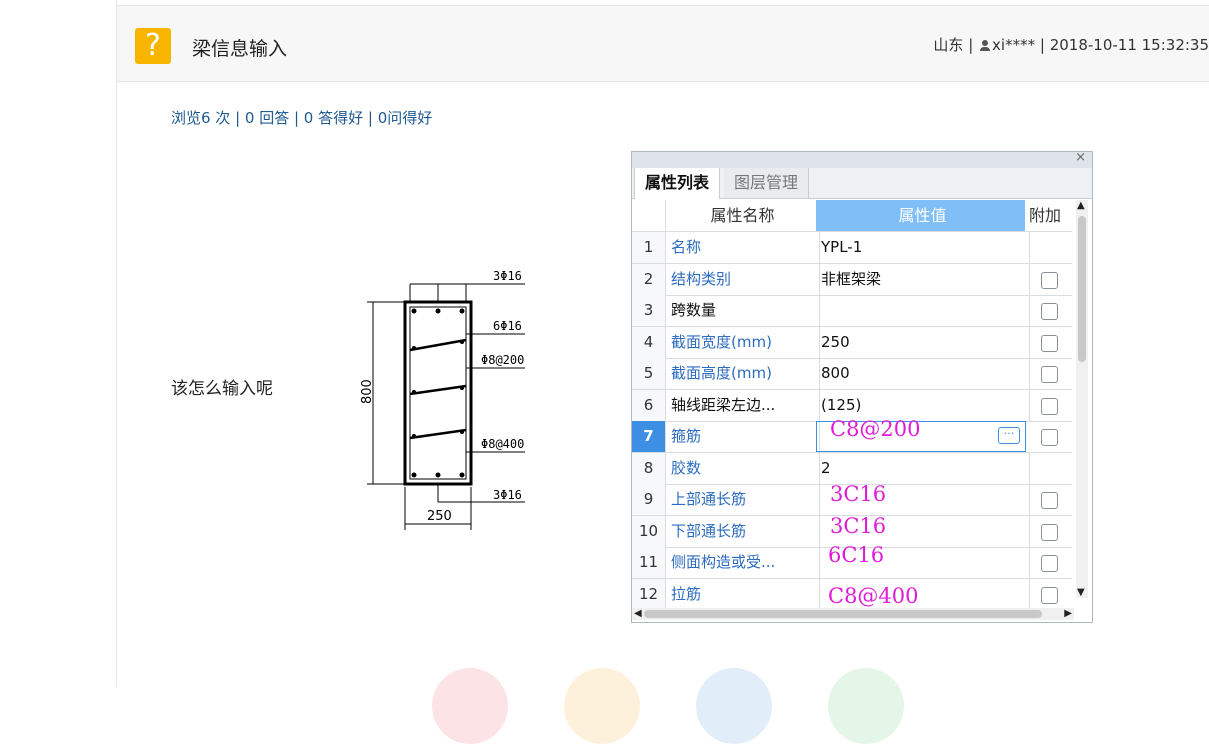 This screenshot has height=744, width=1209. Describe the element at coordinates (649, 279) in the screenshot. I see `row-number: 2` at that location.